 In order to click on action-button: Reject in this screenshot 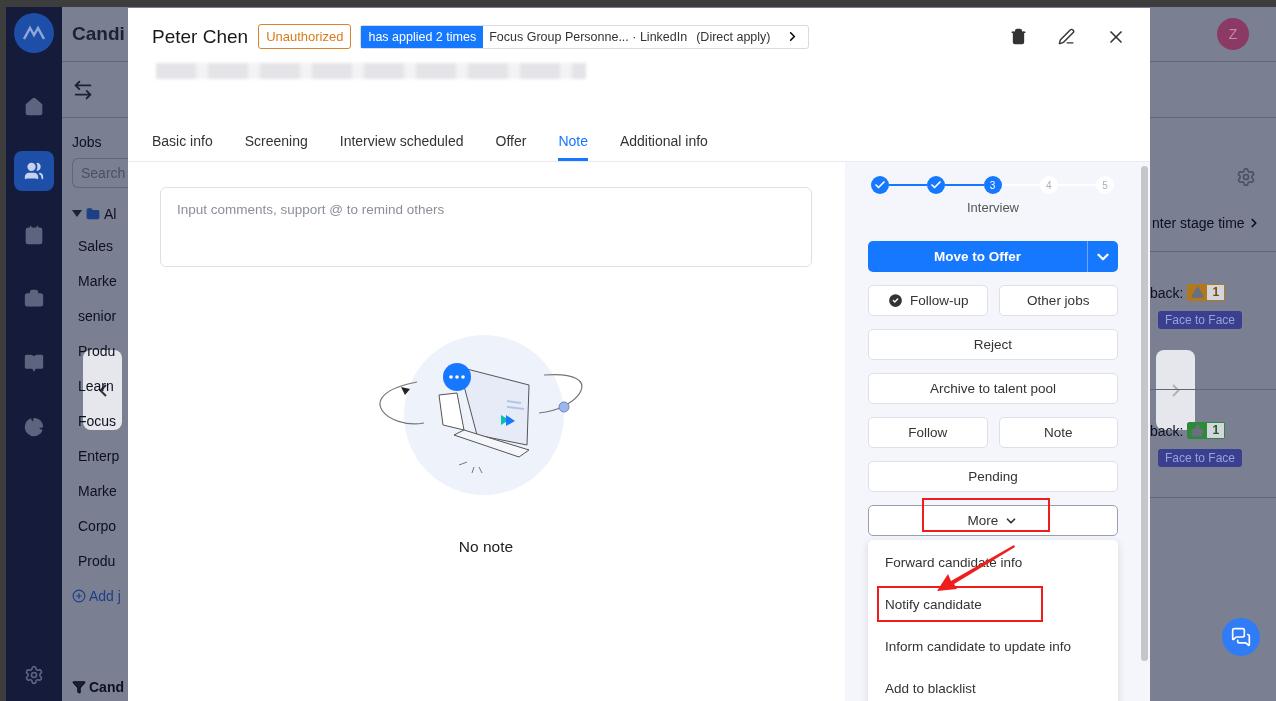, I will do `click(993, 344)`.